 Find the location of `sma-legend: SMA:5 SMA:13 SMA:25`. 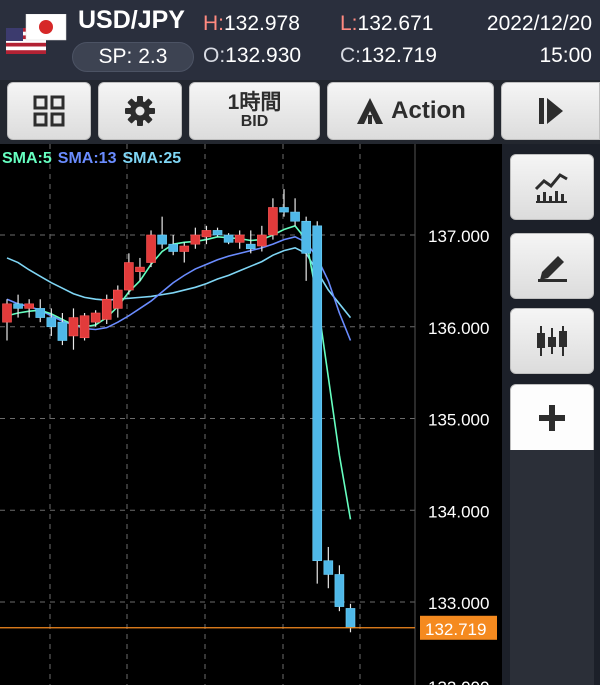

sma-legend: SMA:5 SMA:13 SMA:25 is located at coordinates (94, 159).